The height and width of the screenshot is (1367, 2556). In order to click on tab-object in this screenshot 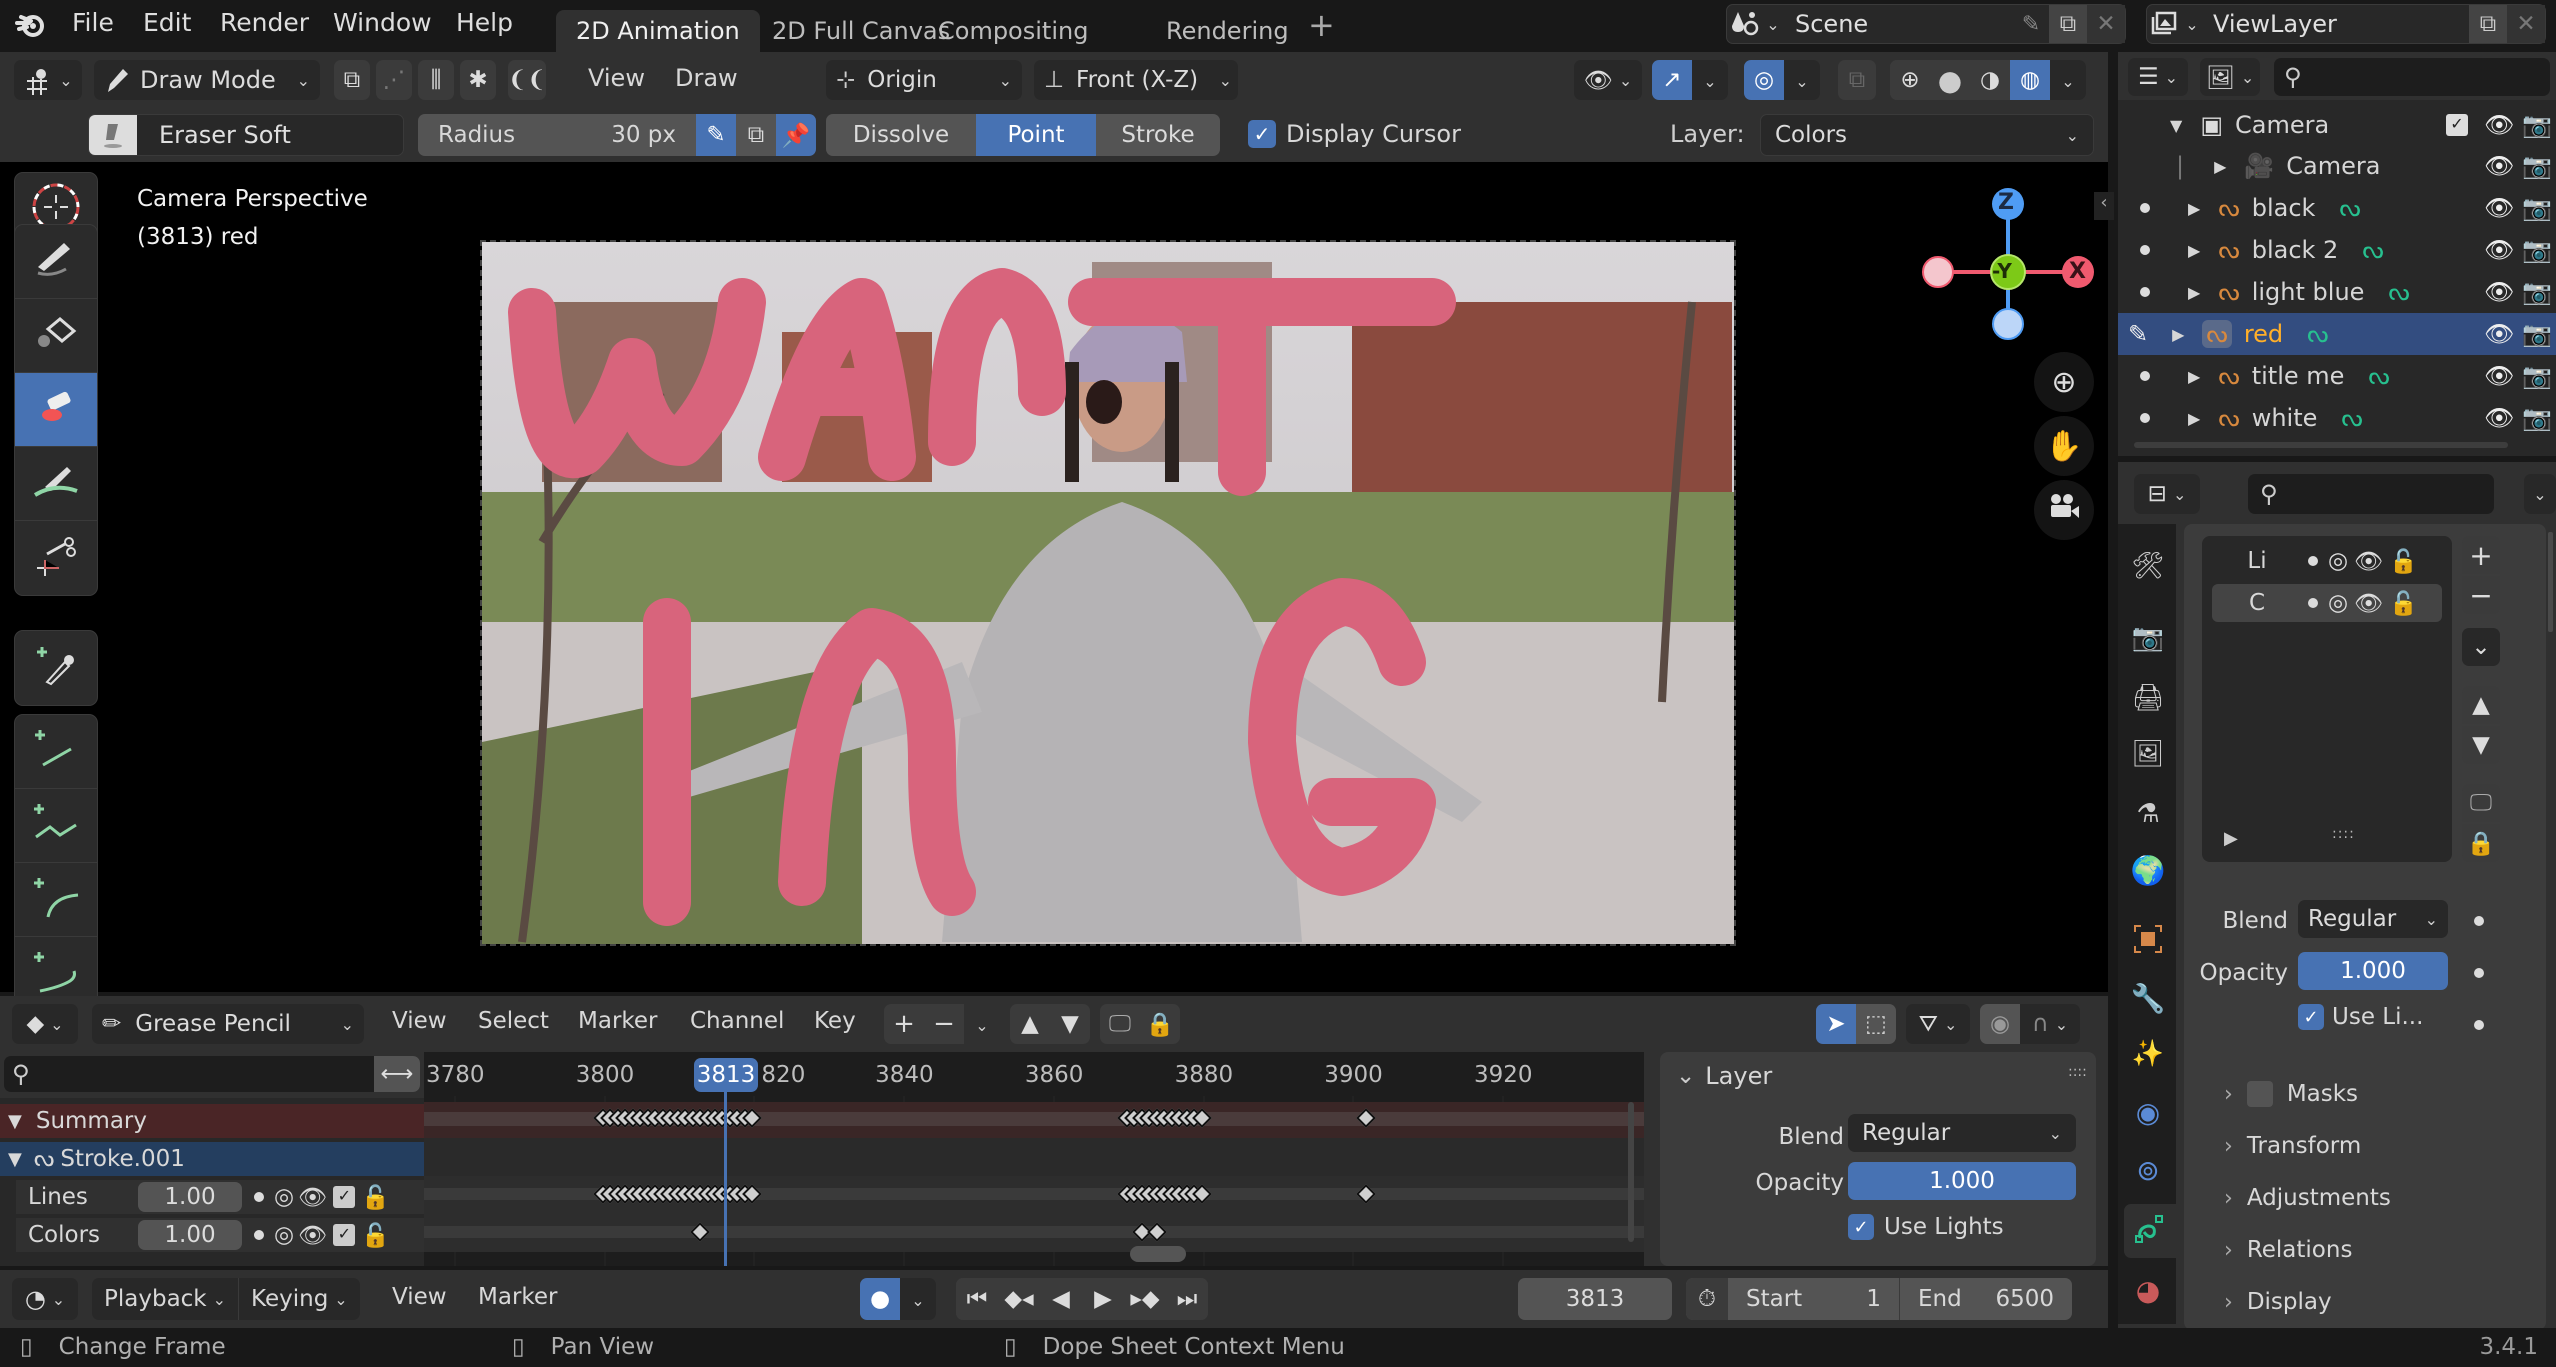, I will do `click(2148, 942)`.